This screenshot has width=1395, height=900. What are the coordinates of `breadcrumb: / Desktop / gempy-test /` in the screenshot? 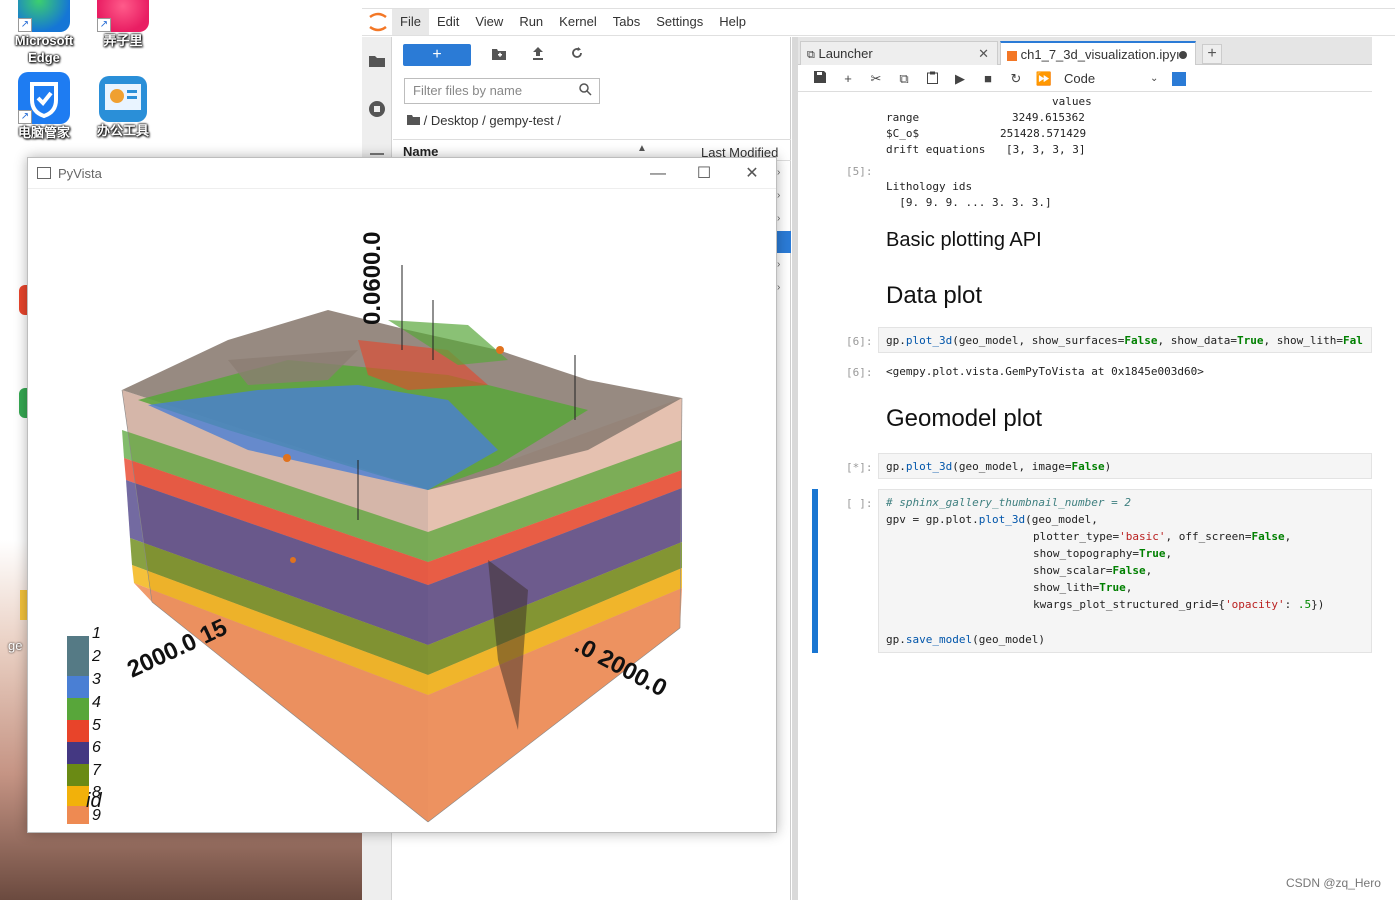 It's located at (484, 120).